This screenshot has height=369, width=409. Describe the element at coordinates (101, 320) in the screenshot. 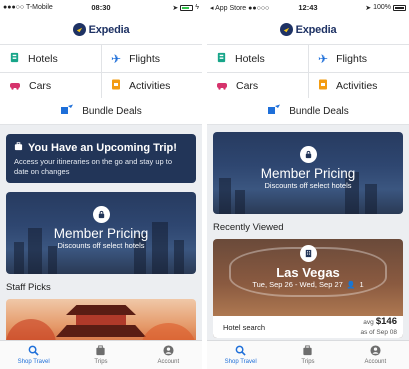

I see `staff-pick-card` at that location.